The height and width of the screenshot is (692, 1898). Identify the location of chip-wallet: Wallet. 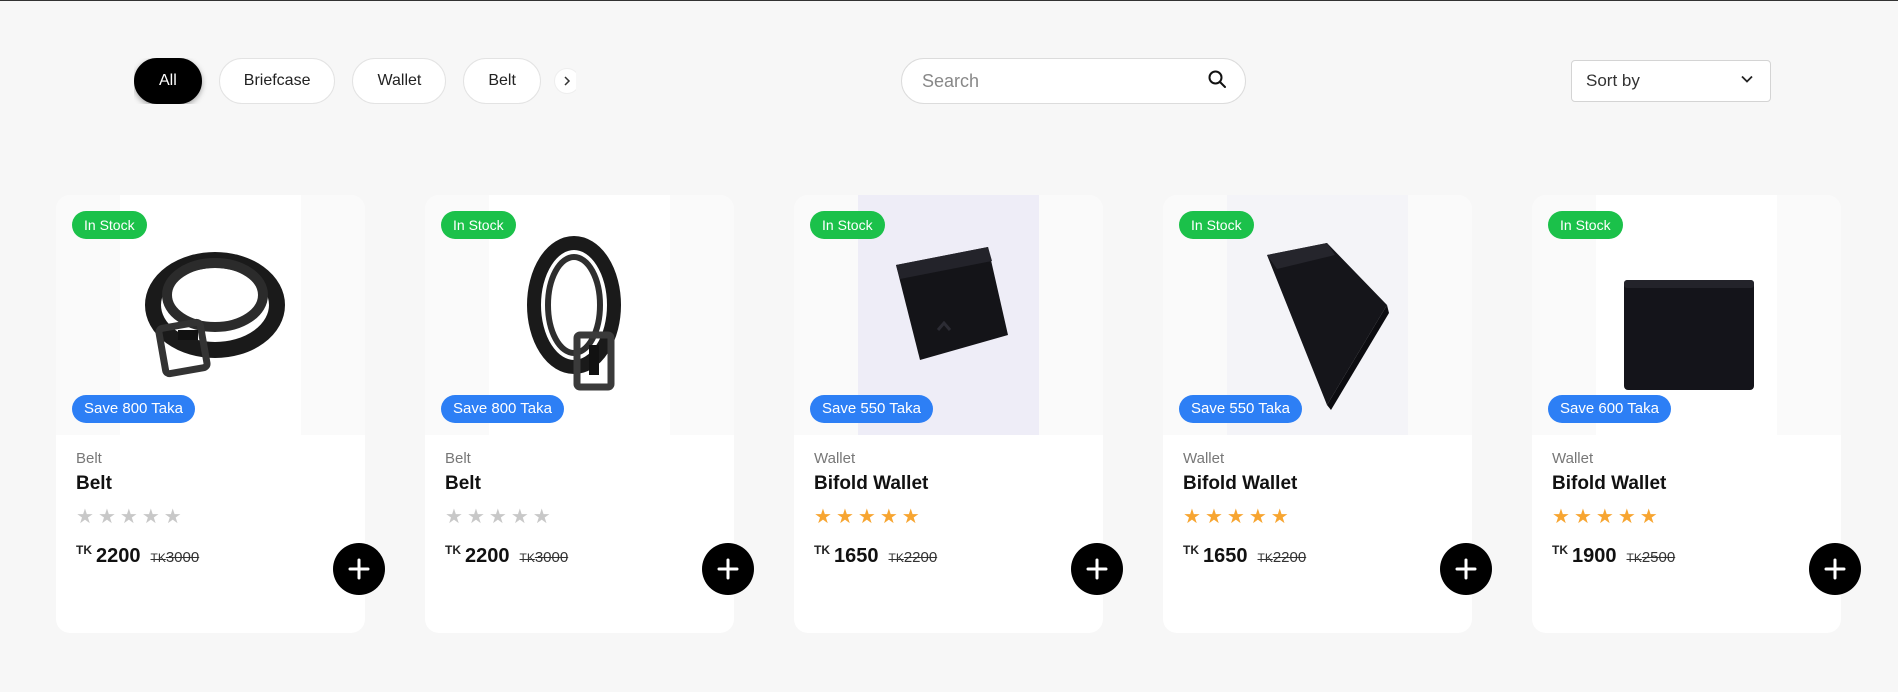
(399, 81).